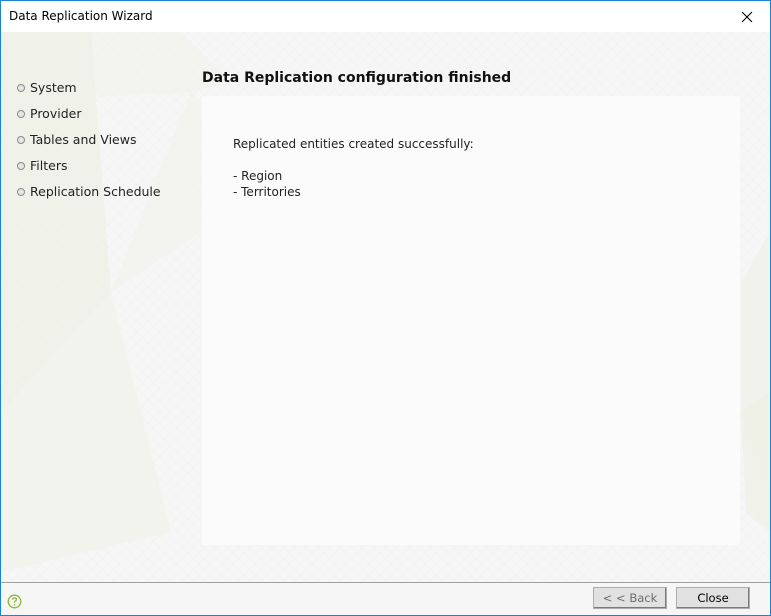  I want to click on close-icon, so click(747, 16).